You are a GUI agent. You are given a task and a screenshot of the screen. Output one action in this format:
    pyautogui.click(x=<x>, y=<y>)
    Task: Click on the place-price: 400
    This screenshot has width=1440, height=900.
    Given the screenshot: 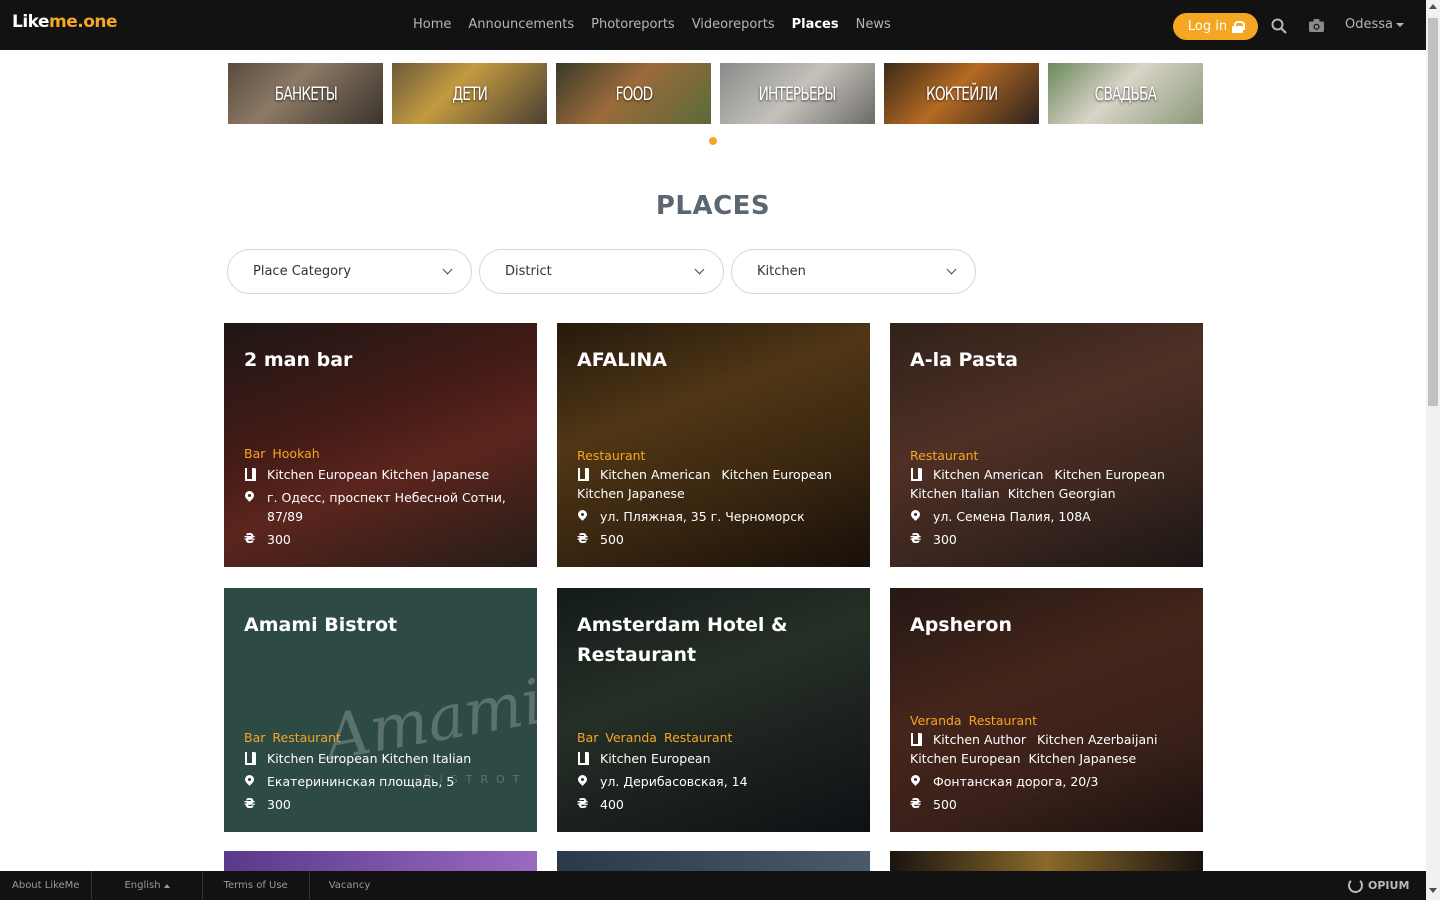 What is the action you would take?
    pyautogui.click(x=612, y=804)
    